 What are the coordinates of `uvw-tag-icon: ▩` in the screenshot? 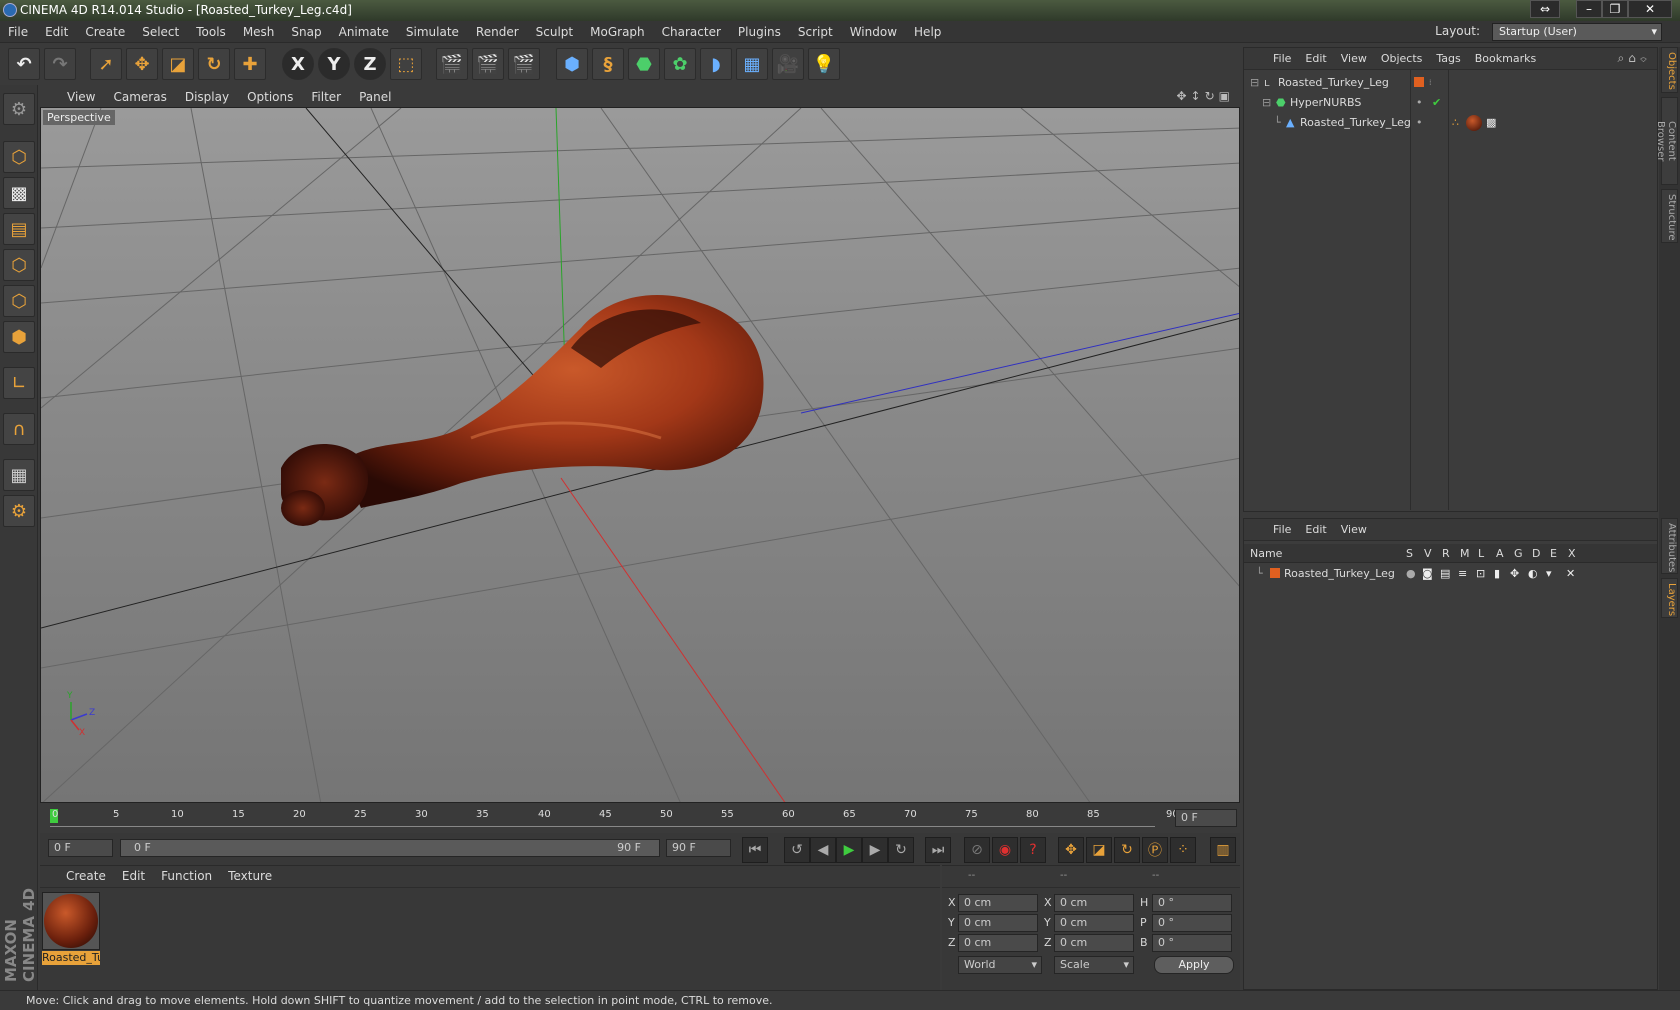 It's located at (1491, 122).